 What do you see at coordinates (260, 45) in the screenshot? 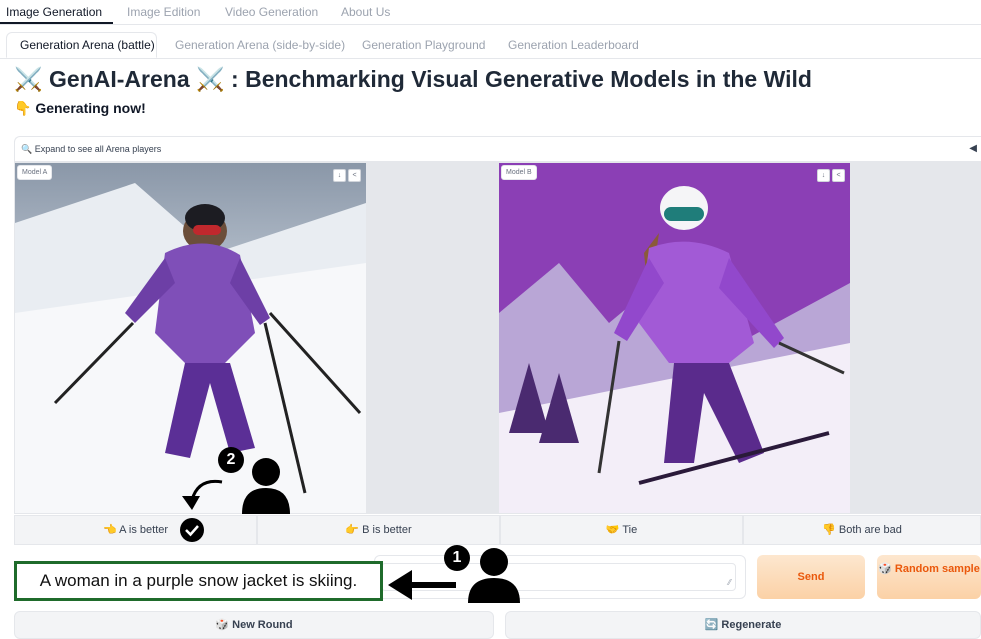
I see `subtab-arena-side-by-side: Generation Arena (side-by-side)` at bounding box center [260, 45].